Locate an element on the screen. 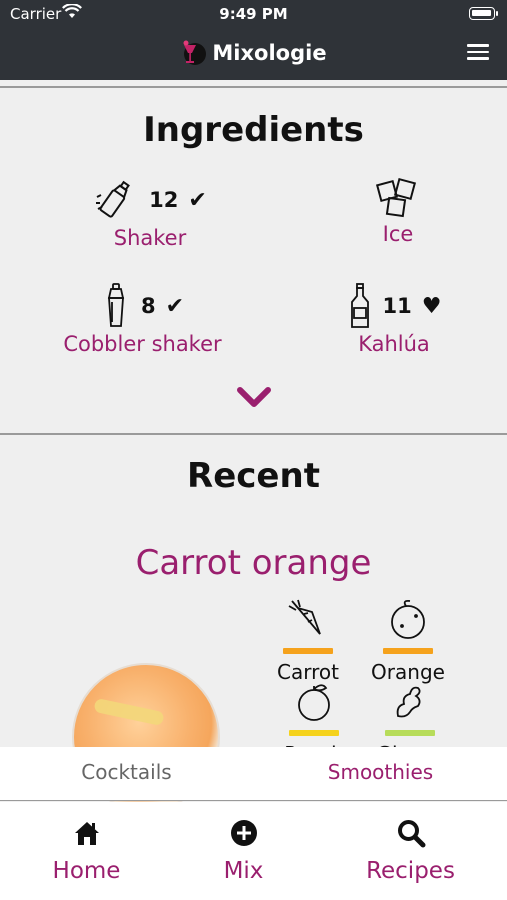  tab-label: Recipes is located at coordinates (410, 871).